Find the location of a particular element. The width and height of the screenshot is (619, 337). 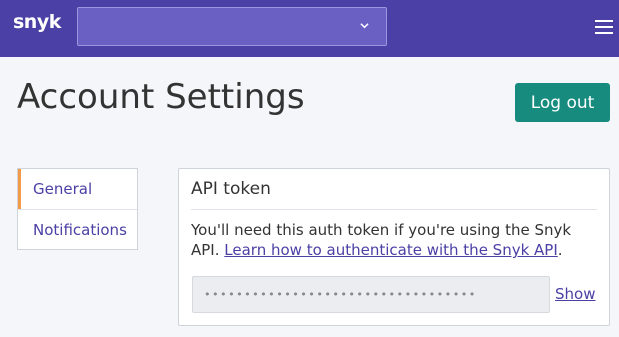

description-suffix: . is located at coordinates (560, 250).